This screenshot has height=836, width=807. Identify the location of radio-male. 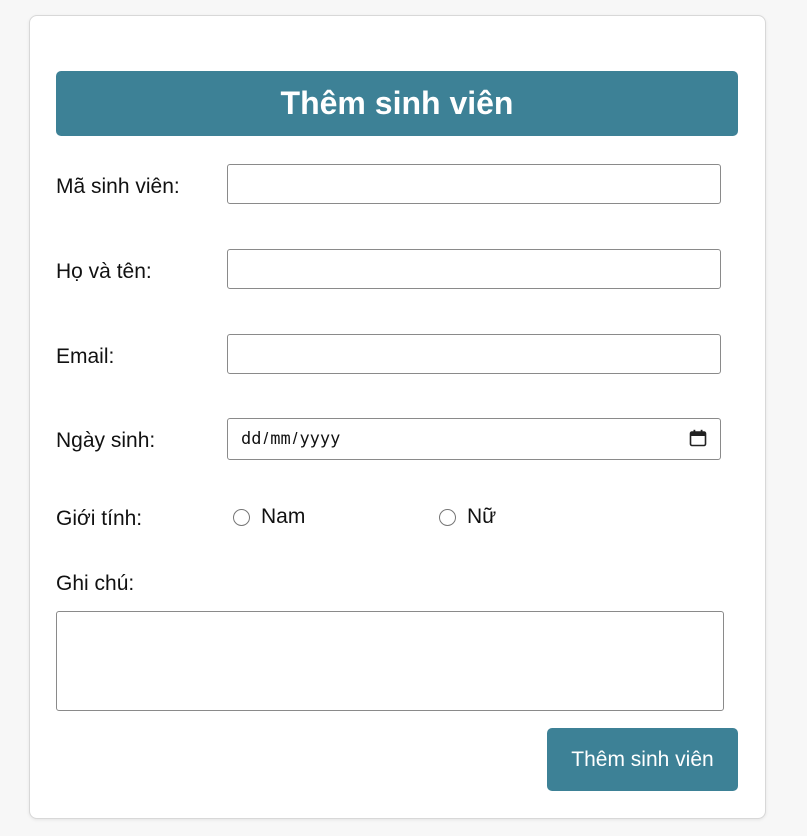
(241, 517).